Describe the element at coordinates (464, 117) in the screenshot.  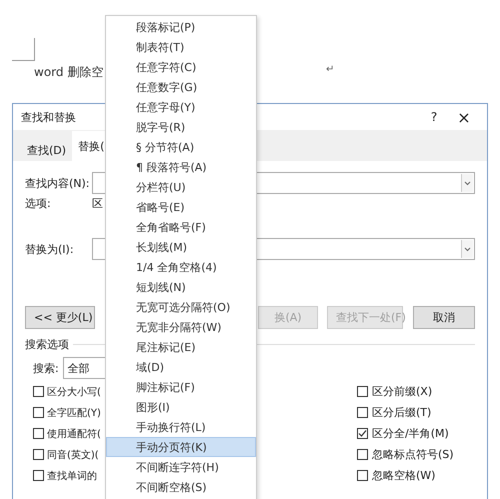
I see `close-button: ×` at that location.